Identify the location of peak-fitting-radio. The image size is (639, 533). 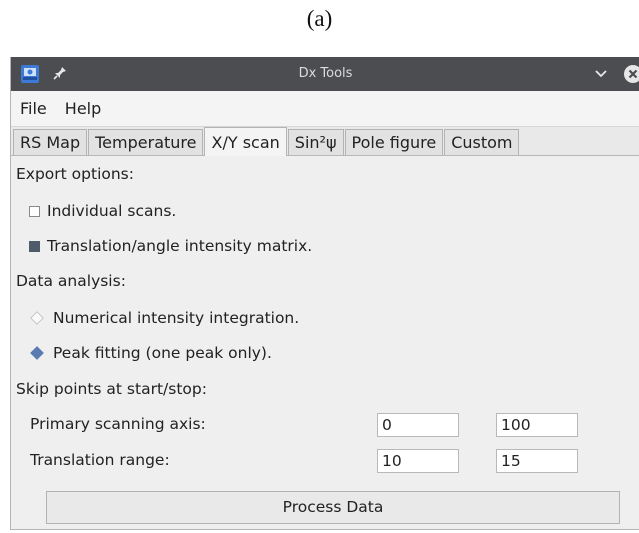
(37, 353).